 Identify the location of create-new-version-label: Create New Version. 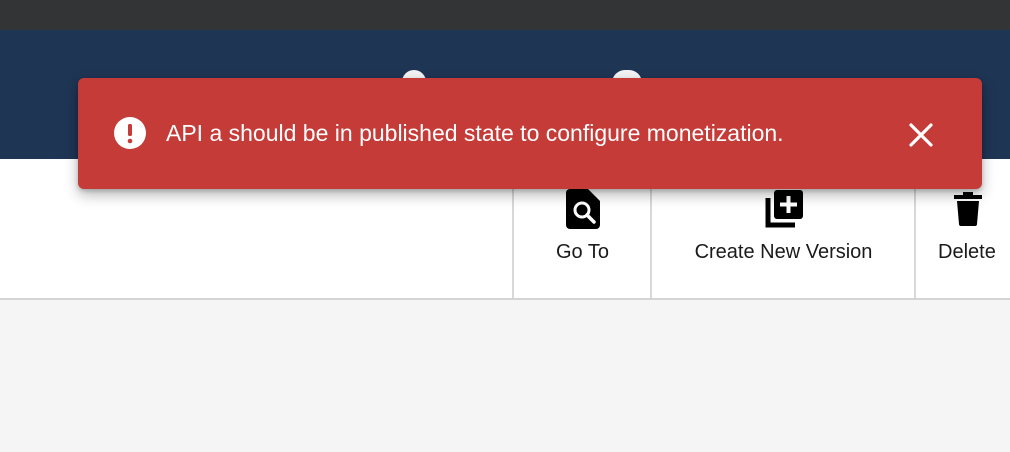
(783, 252).